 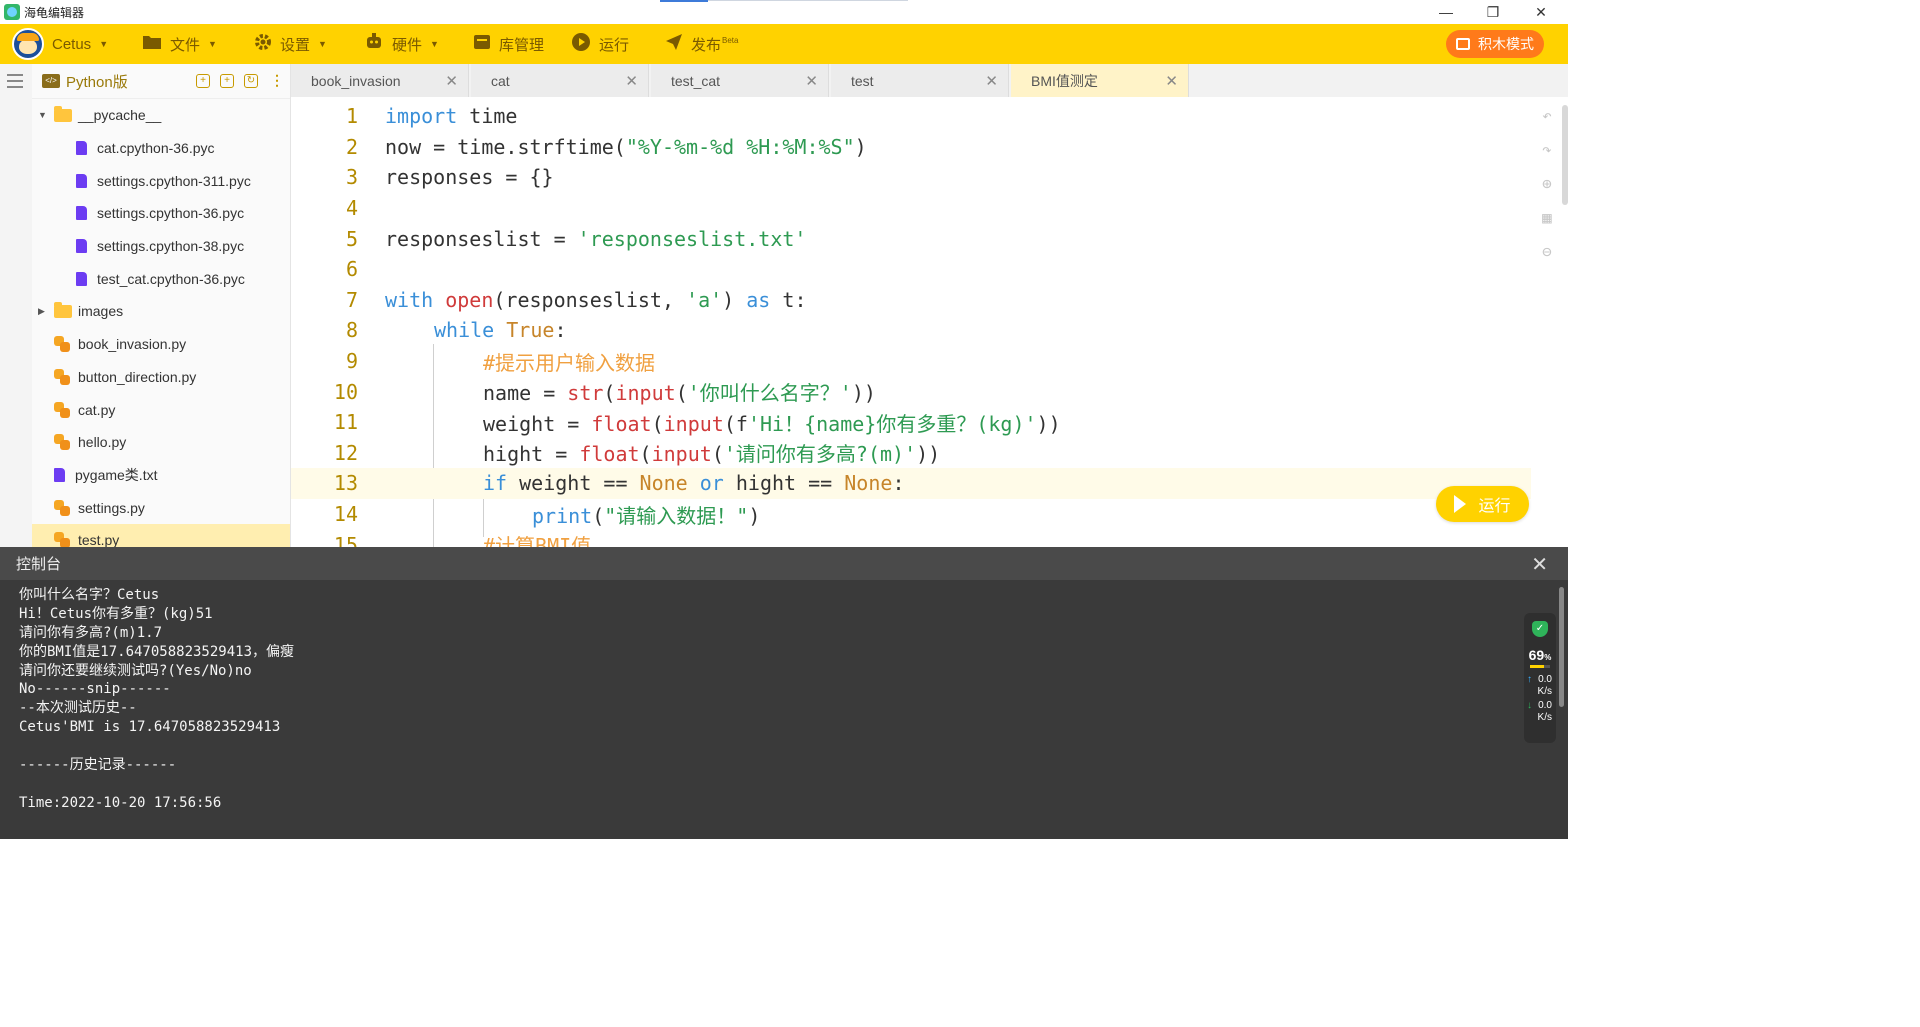 I want to click on redo-icon: ↷, so click(x=1547, y=150).